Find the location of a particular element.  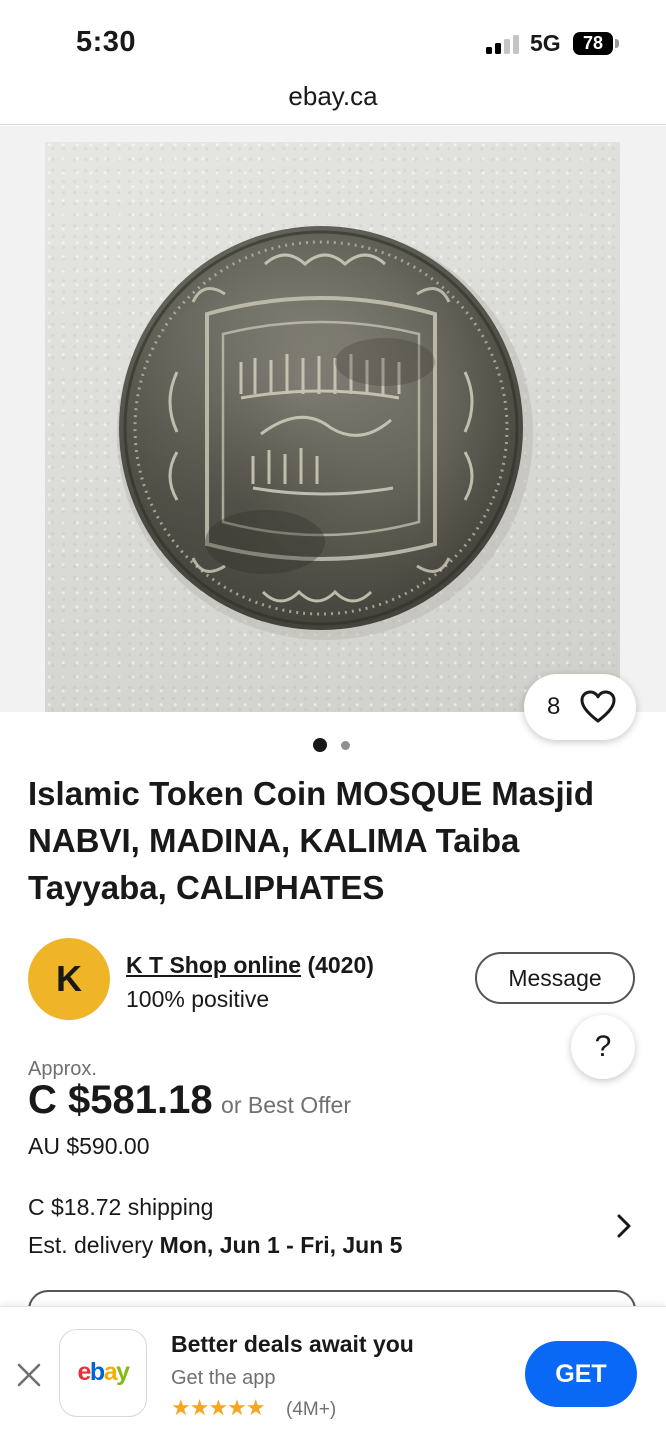

shipping-cost: C $18.72 shipping is located at coordinates (121, 1207).